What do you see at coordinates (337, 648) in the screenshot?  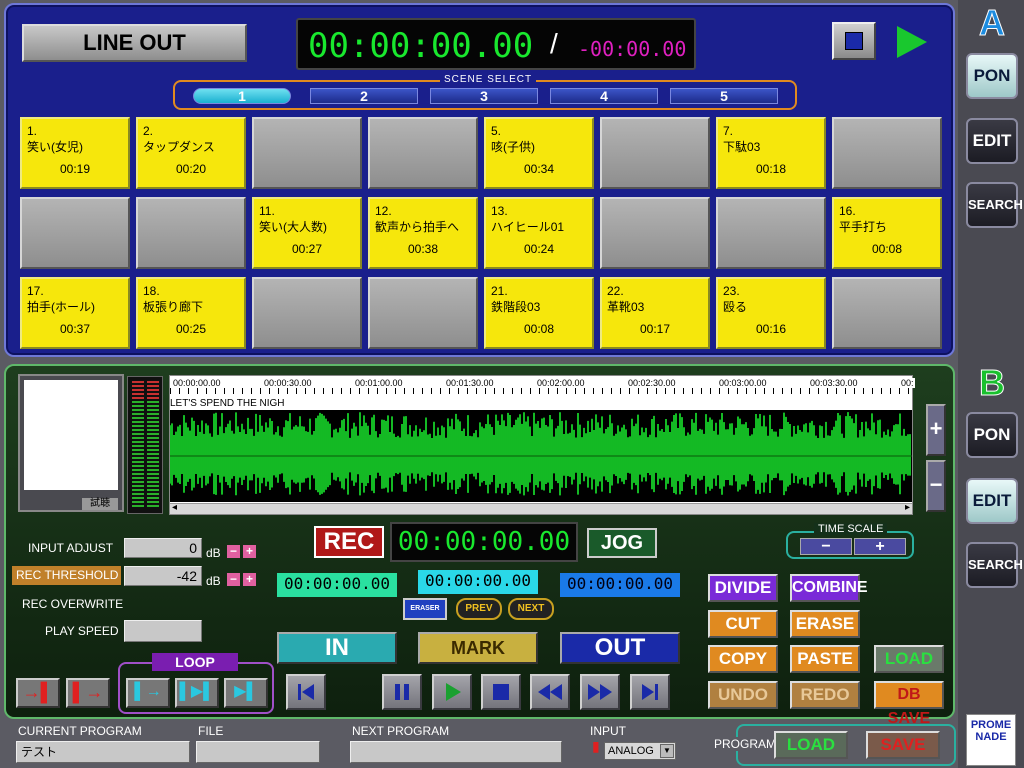 I see `in-button: IN` at bounding box center [337, 648].